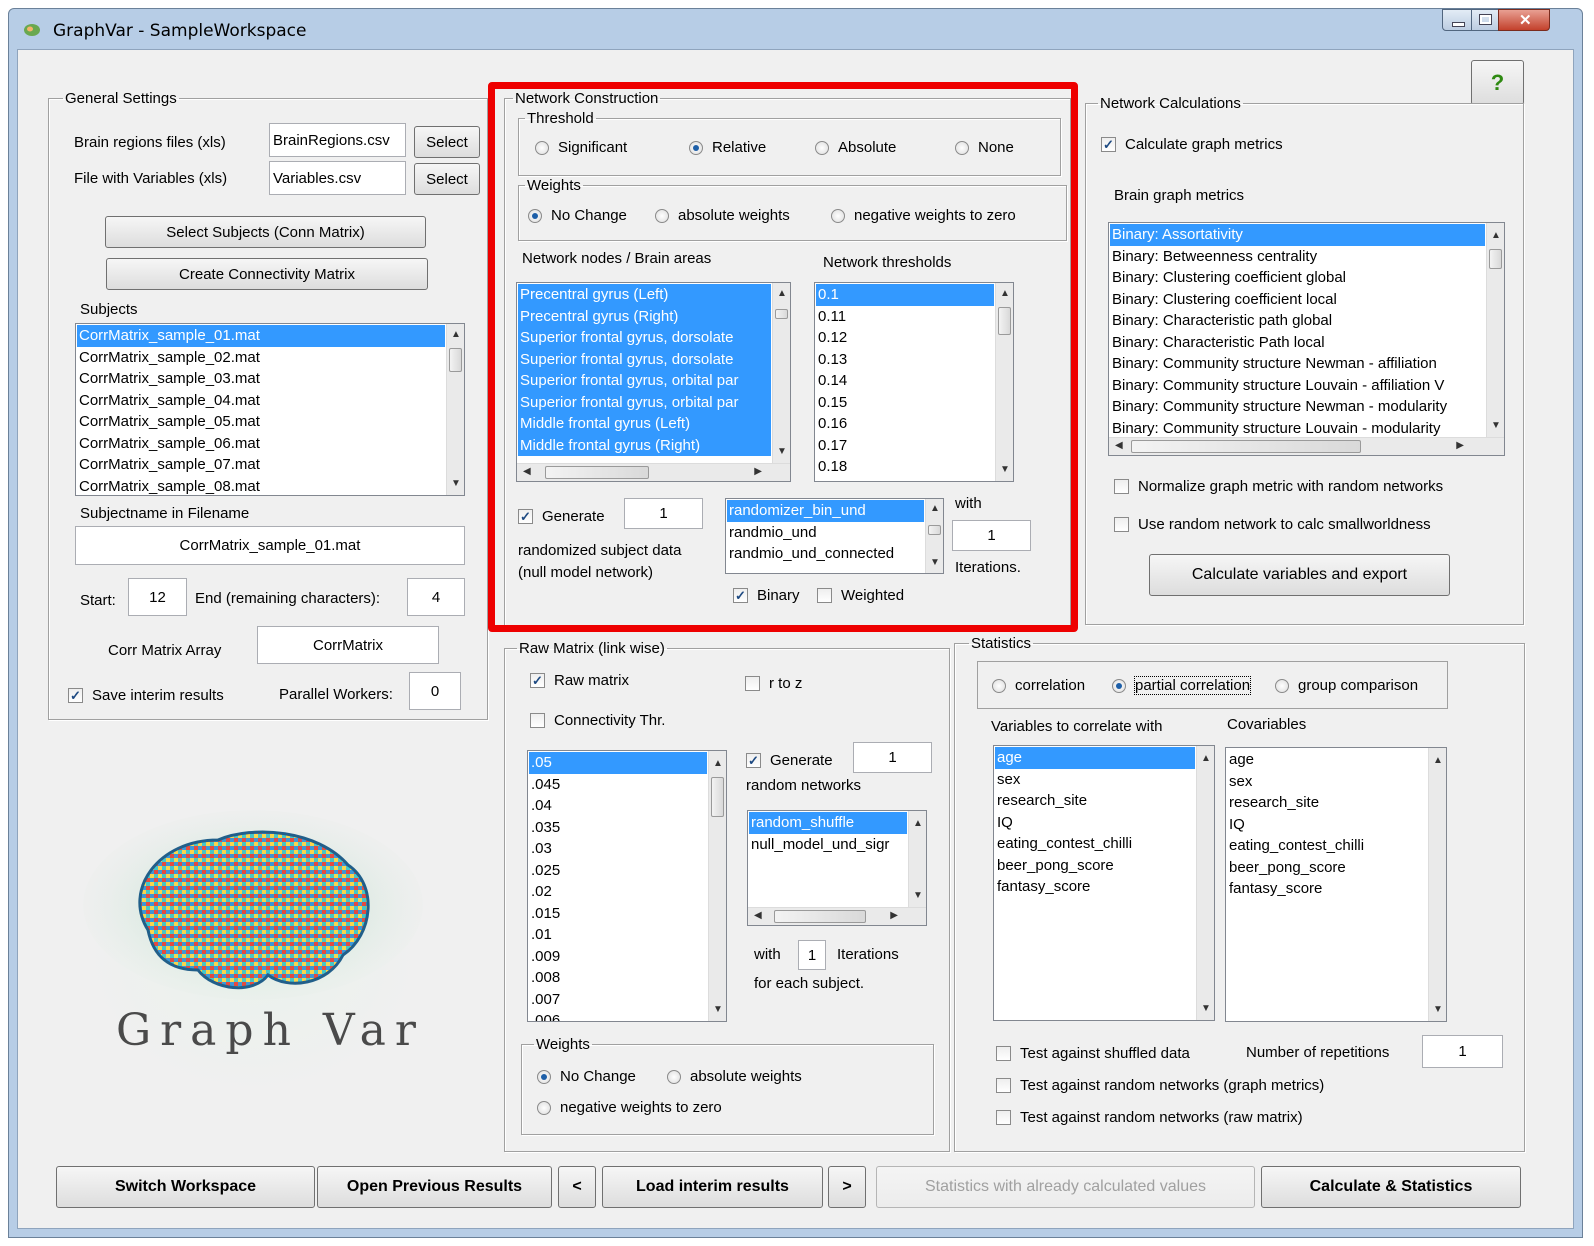  I want to click on stats-group-comparison-radio: group comparison, so click(1346, 685).